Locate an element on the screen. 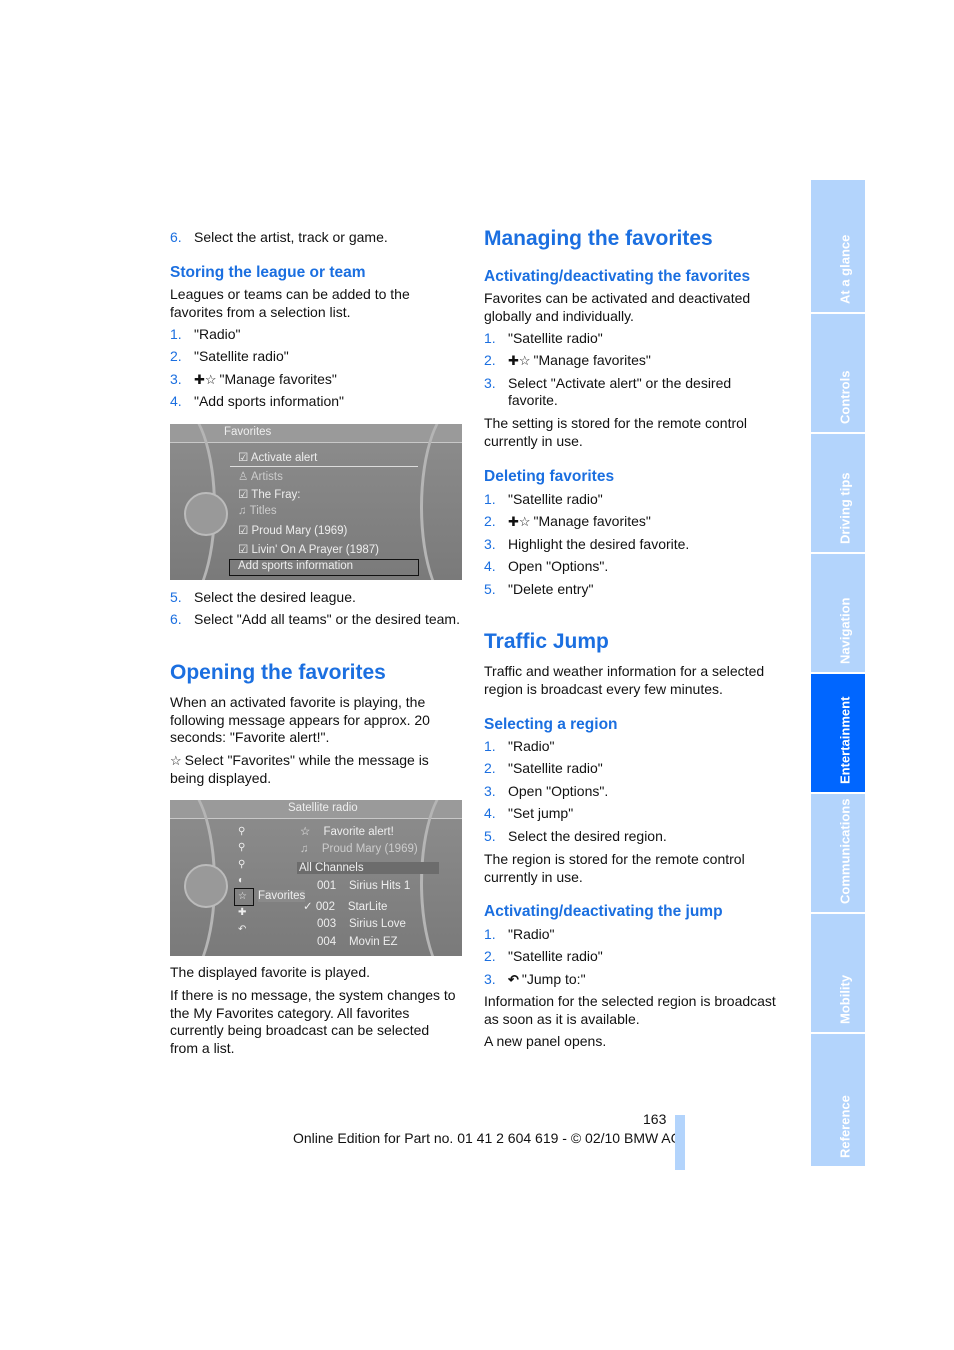 This screenshot has height=1350, width=954. step-list: 6. Select the artist, track or game. is located at coordinates (316, 240).